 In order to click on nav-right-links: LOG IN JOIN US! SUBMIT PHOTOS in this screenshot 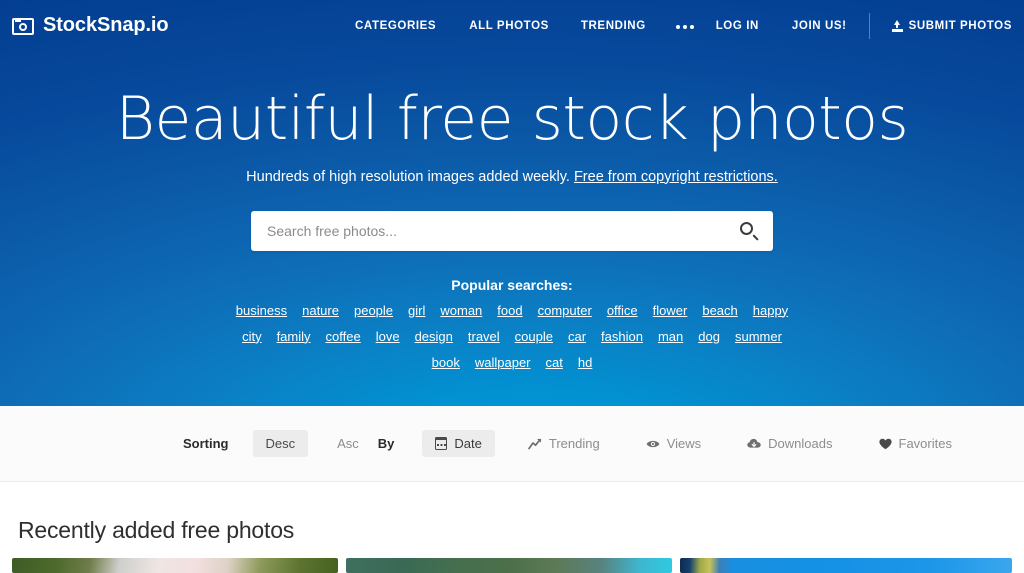, I will do `click(864, 25)`.